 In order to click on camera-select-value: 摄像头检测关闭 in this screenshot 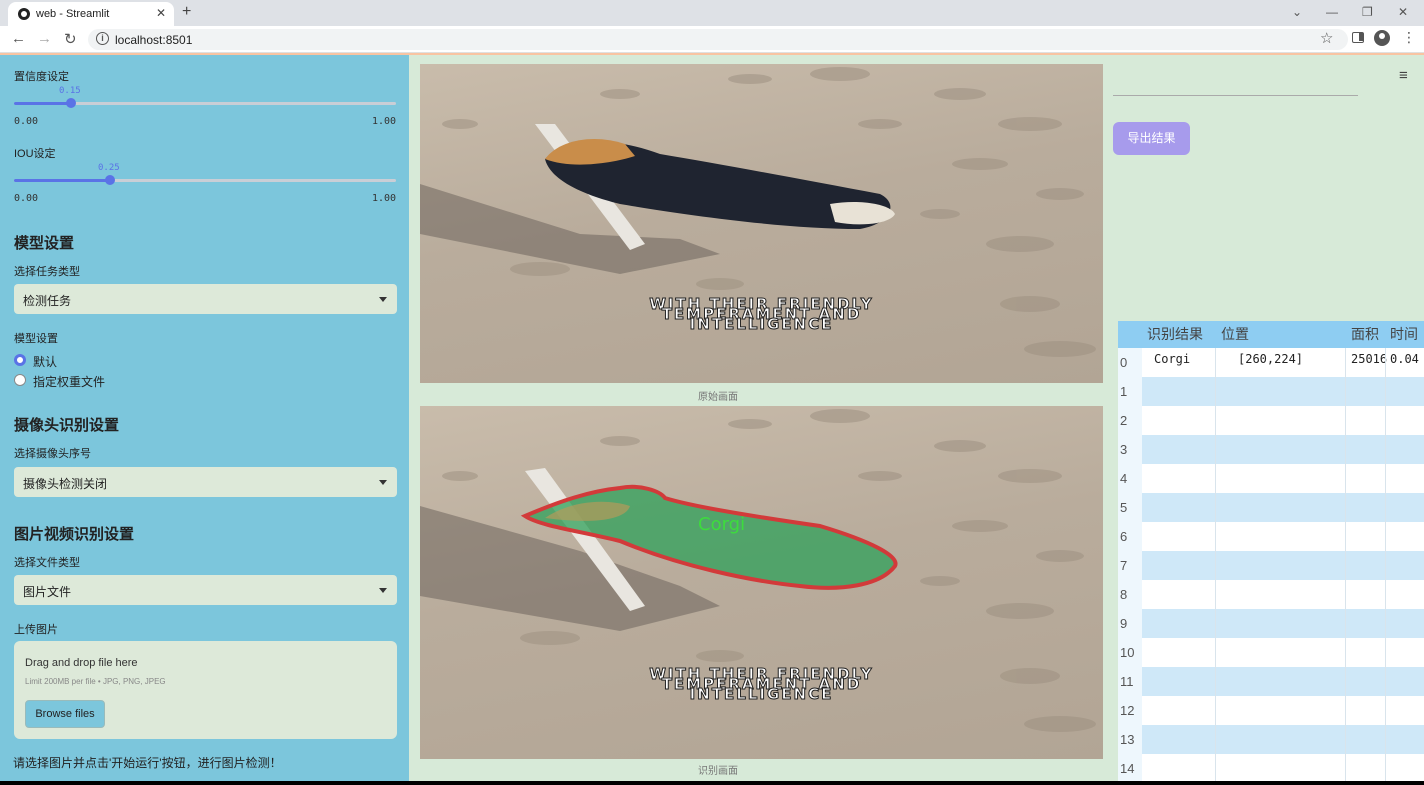, I will do `click(65, 484)`.